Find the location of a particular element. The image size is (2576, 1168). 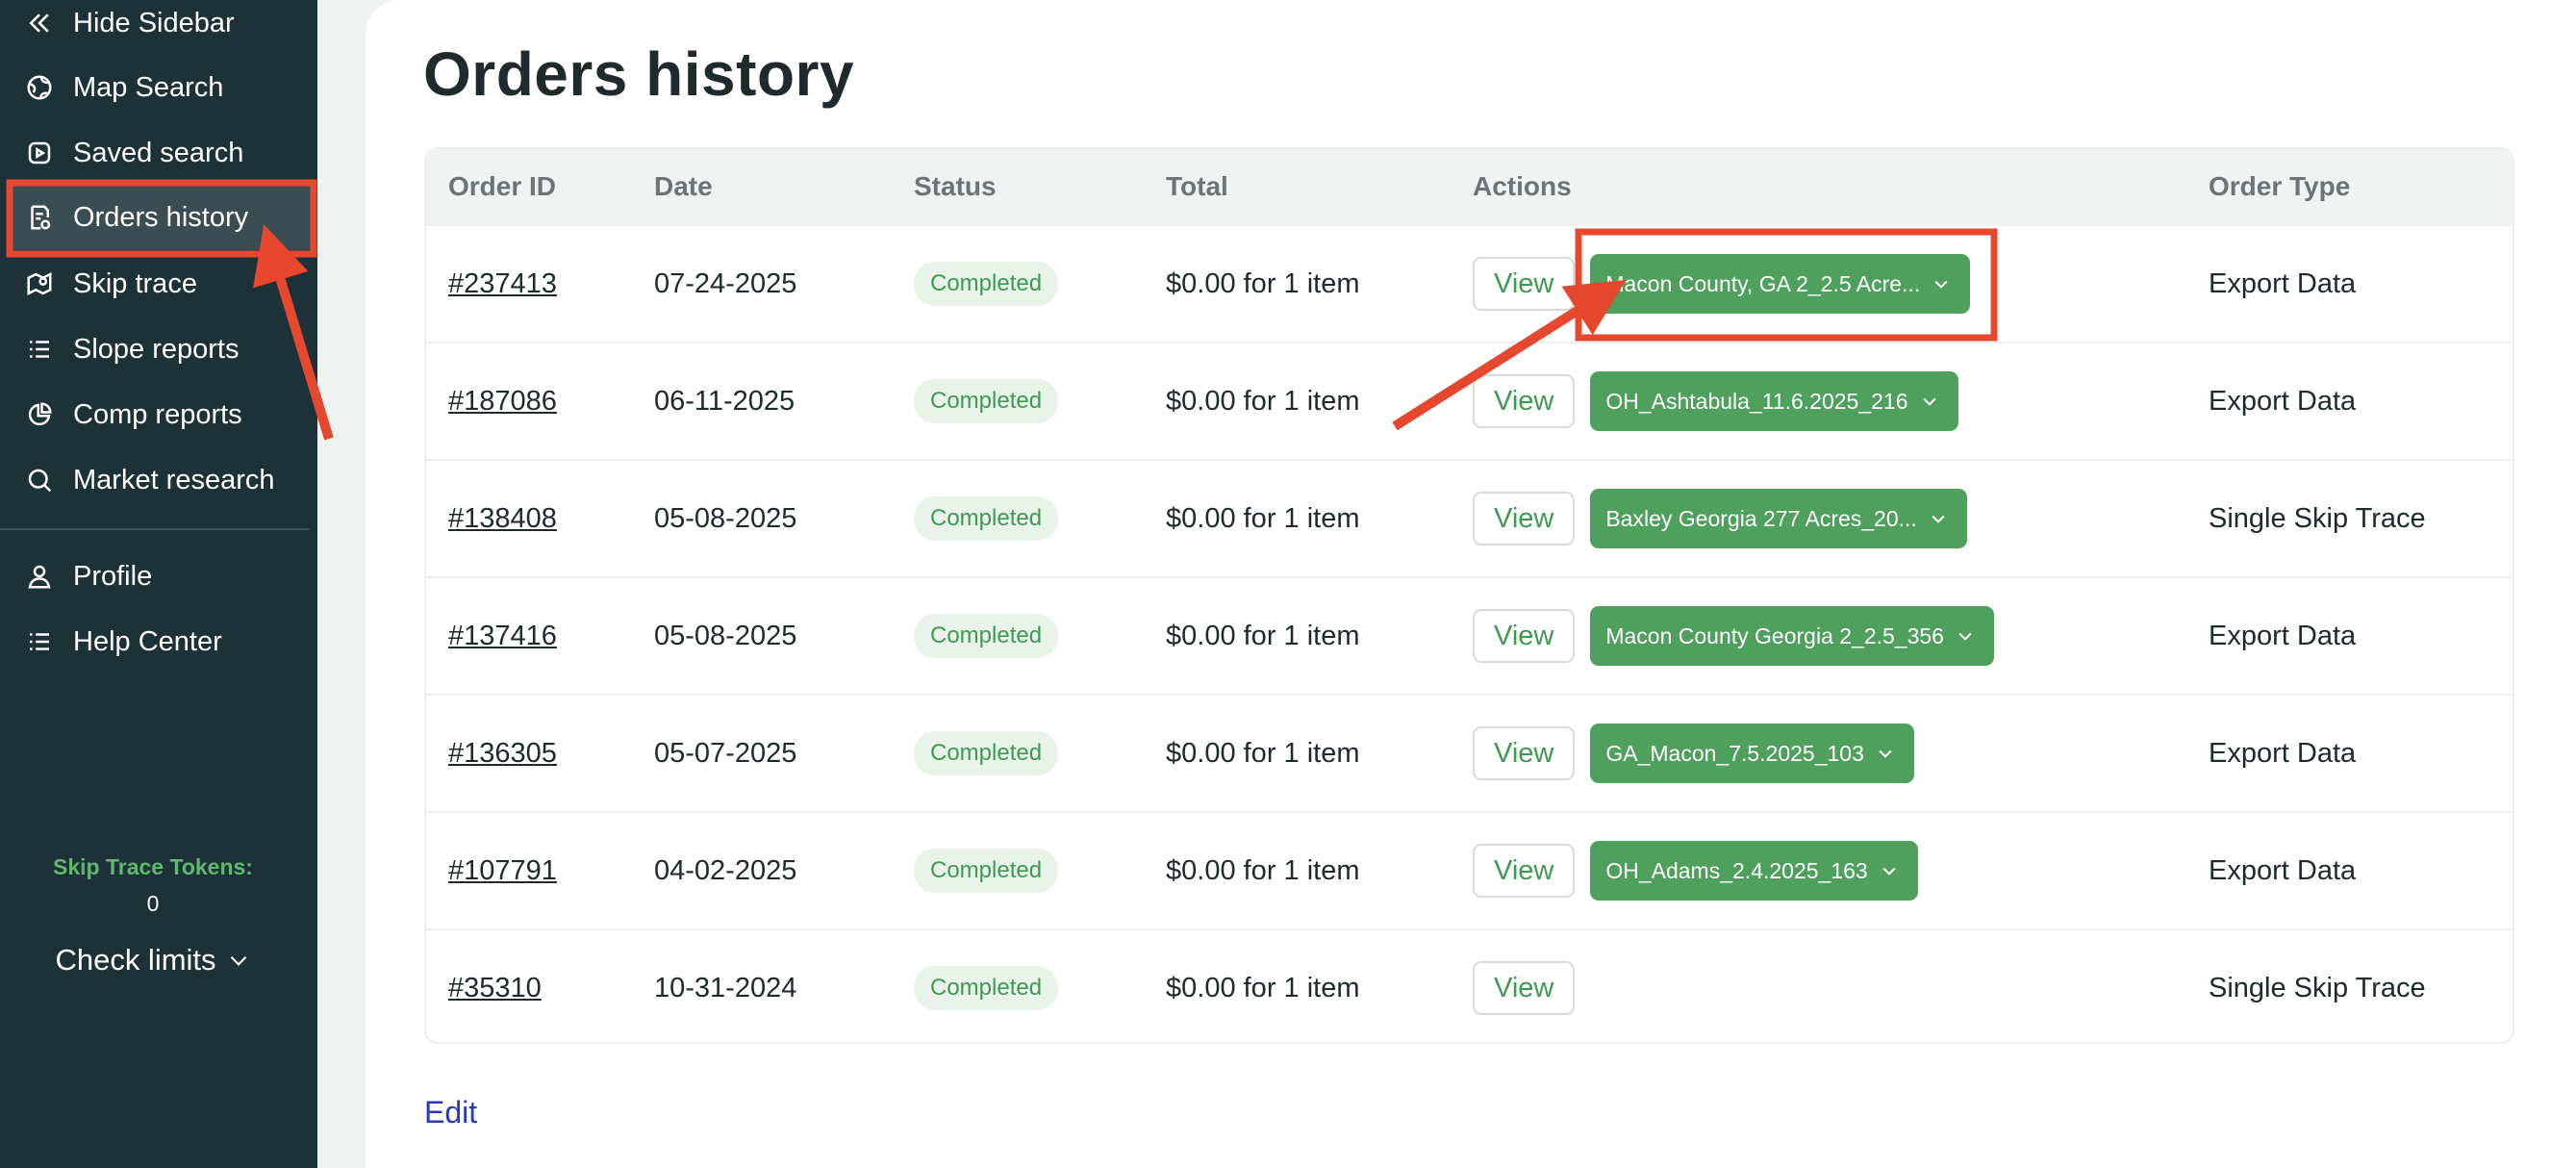

sidebar-item-help-center: Help Center is located at coordinates (161, 641).